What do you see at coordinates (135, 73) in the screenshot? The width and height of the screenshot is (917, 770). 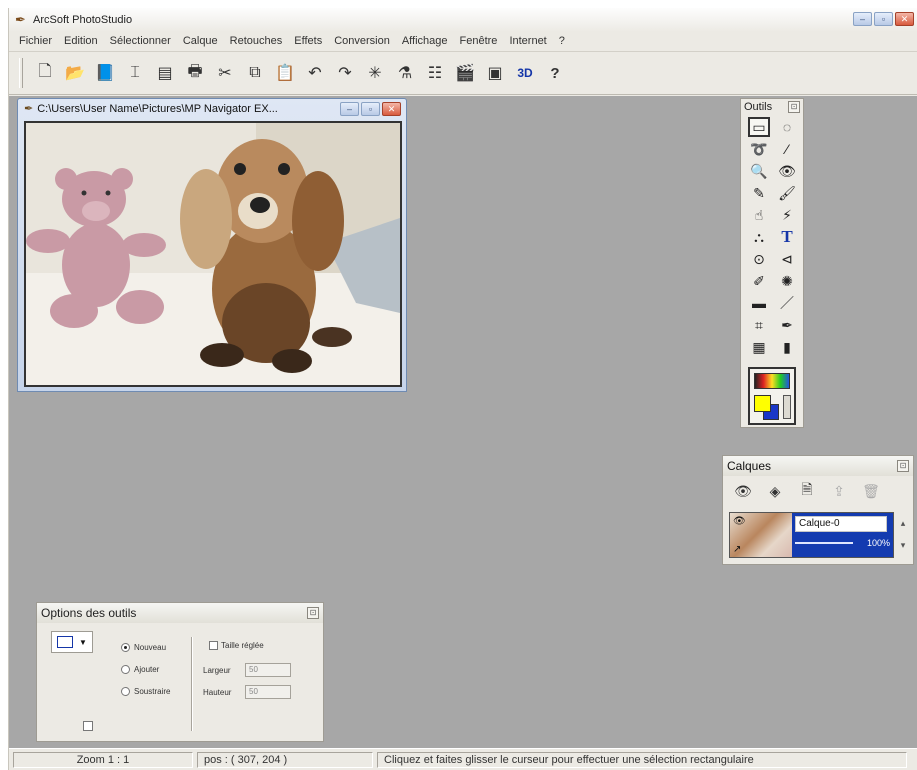 I see `scan-icon: ⌶` at bounding box center [135, 73].